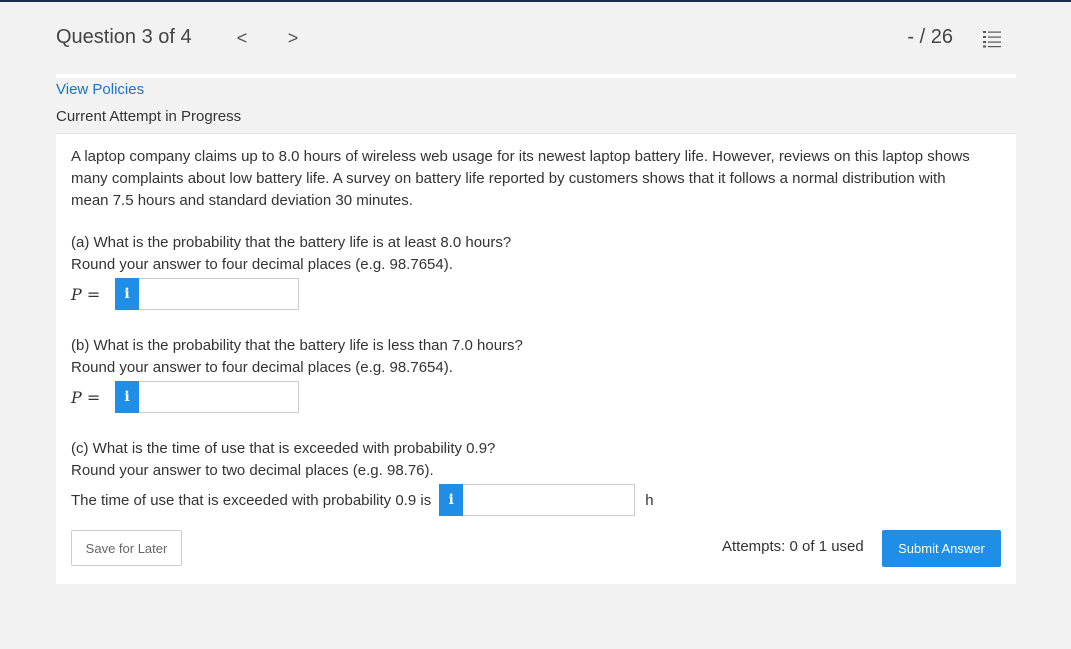  I want to click on part-b-label-var: P, so click(76, 397).